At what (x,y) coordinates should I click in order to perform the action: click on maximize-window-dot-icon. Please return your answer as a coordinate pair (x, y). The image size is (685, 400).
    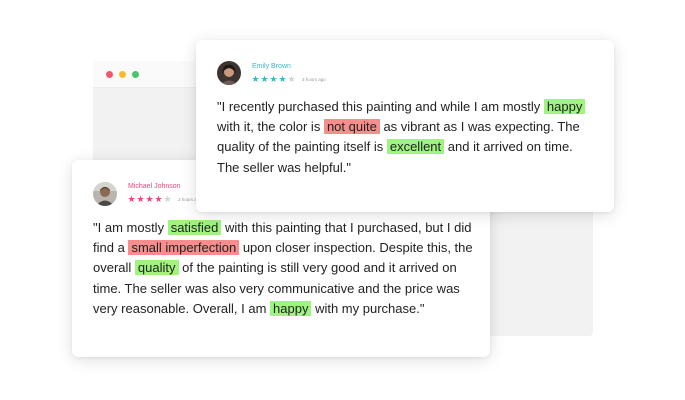
    Looking at the image, I should click on (135, 74).